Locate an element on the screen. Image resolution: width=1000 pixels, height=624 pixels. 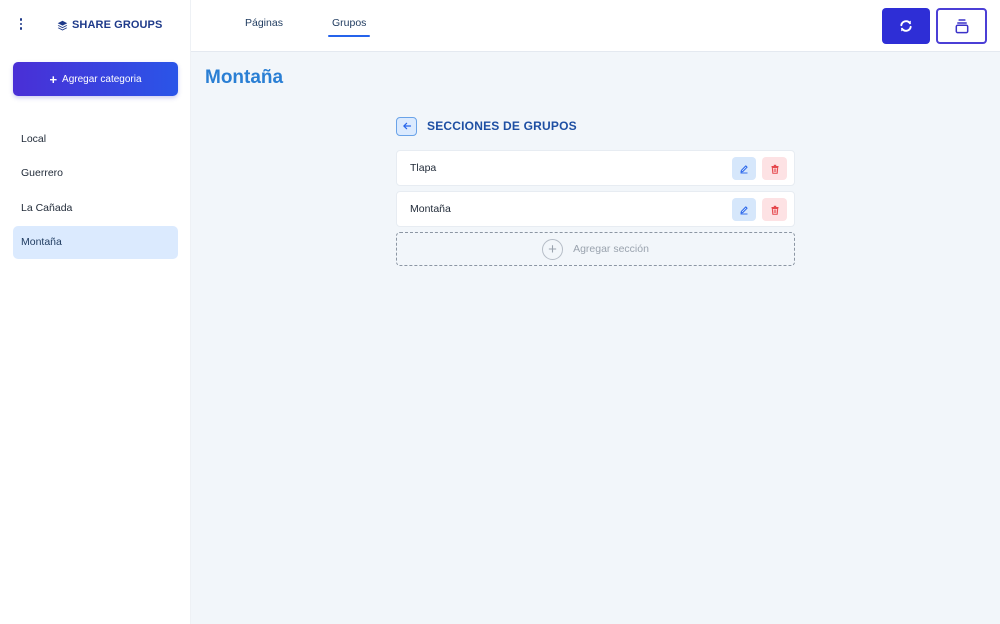
page-title: Montaña is located at coordinates (244, 77).